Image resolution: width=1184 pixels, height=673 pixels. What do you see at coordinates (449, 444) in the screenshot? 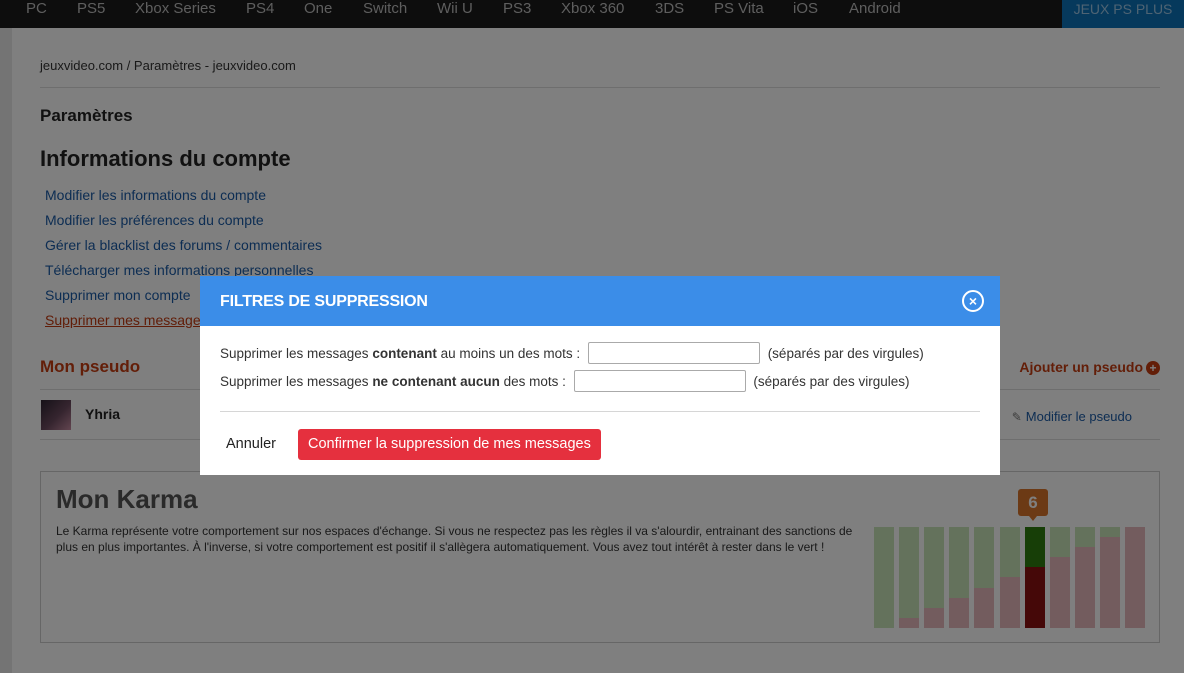
I see `confirm-delete-button: Confirmer la suppression de mes messages` at bounding box center [449, 444].